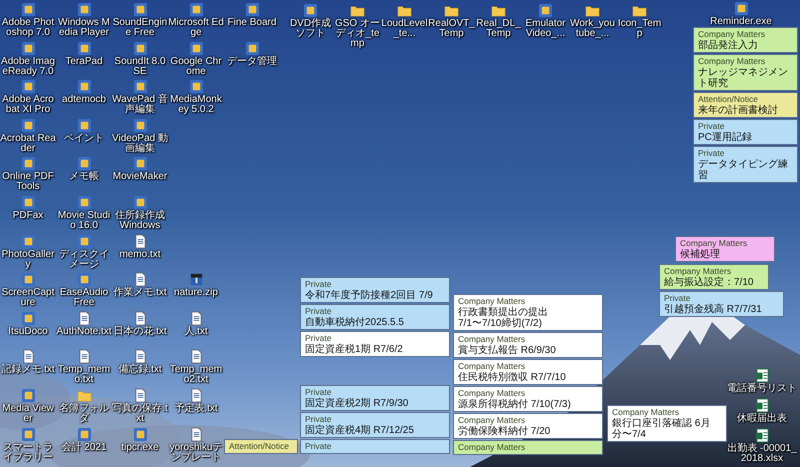 The height and width of the screenshot is (467, 800). Describe the element at coordinates (140, 330) in the screenshot. I see `desktop-item: 日本の花.txt` at that location.